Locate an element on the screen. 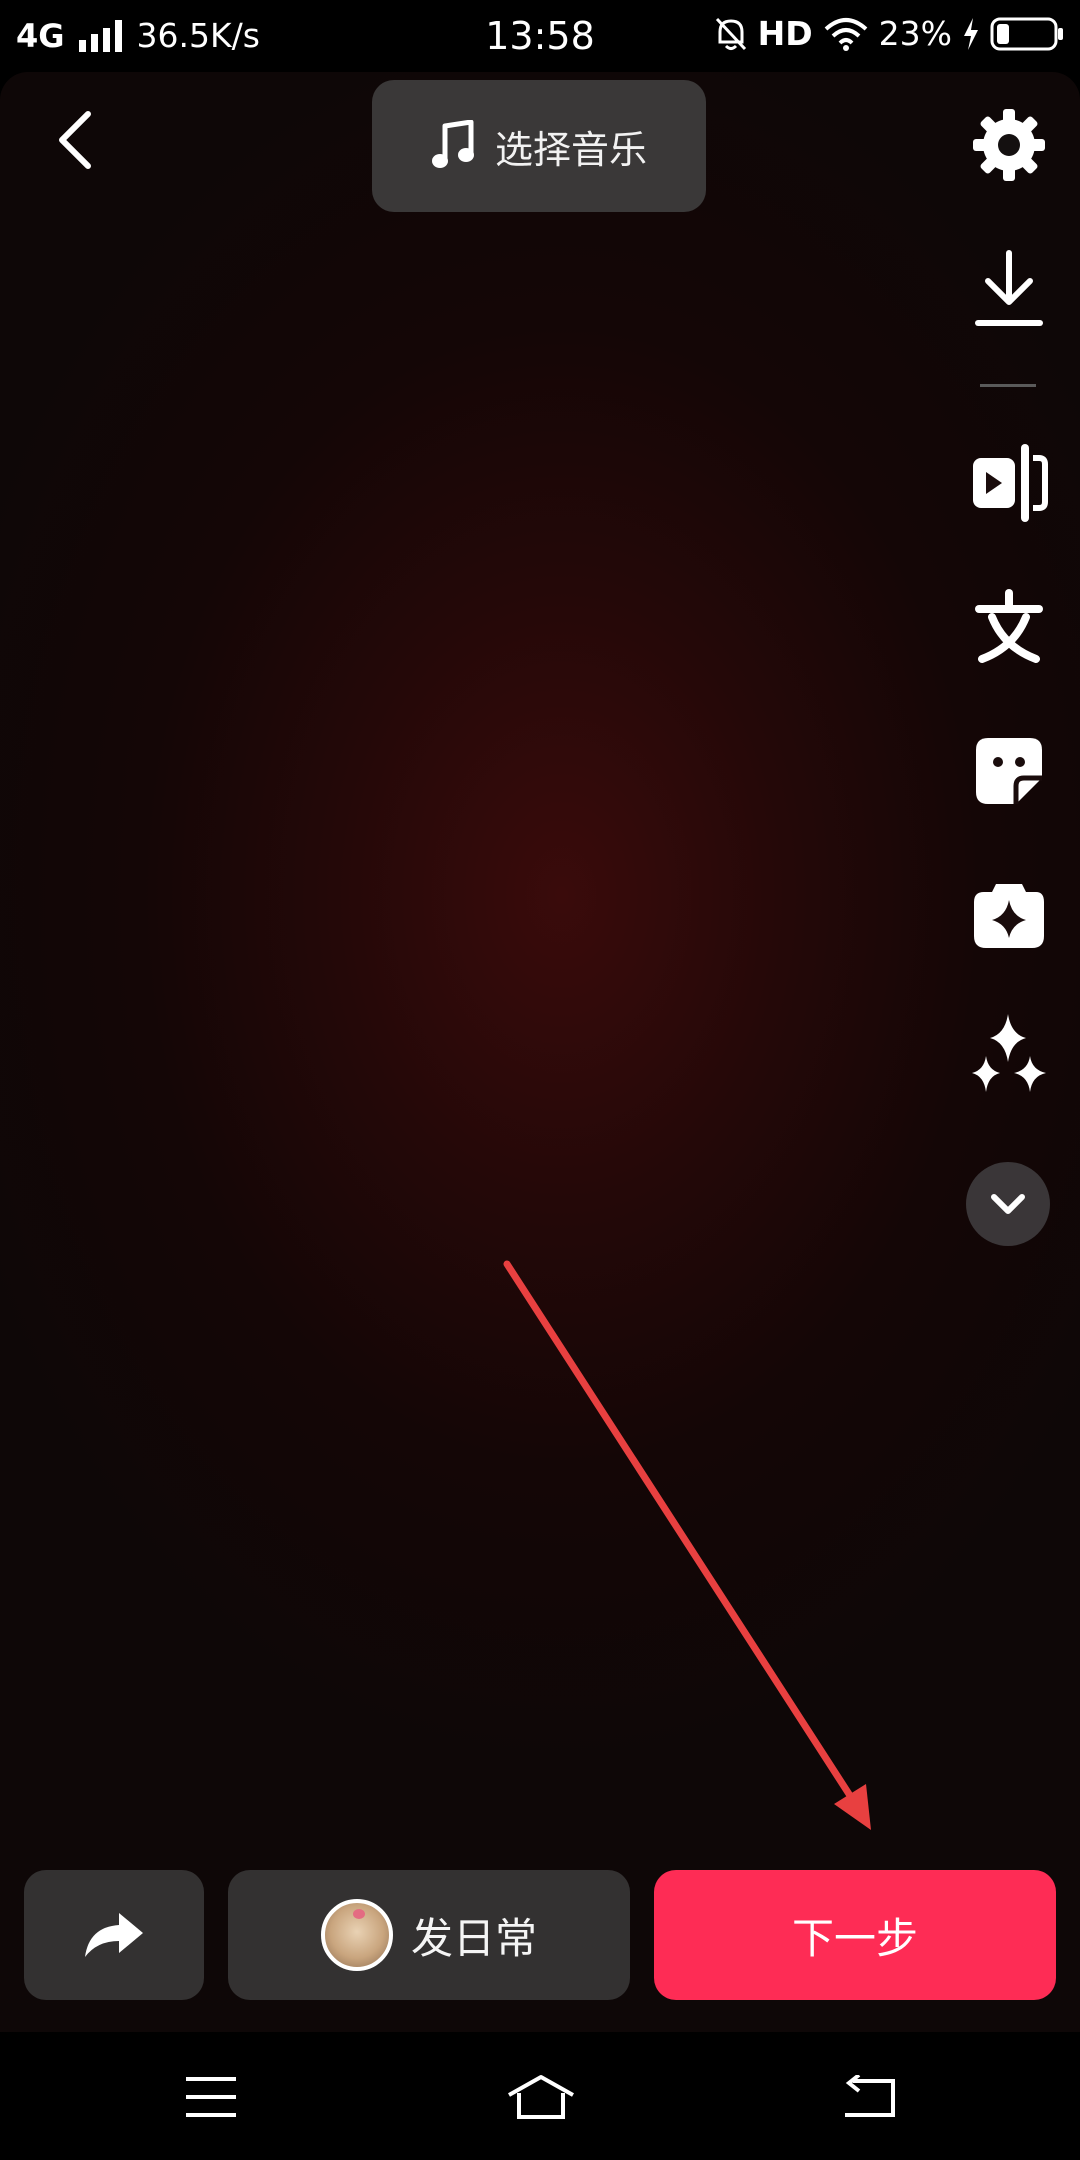 This screenshot has height=2160, width=1080. system-nav-bar is located at coordinates (540, 2096).